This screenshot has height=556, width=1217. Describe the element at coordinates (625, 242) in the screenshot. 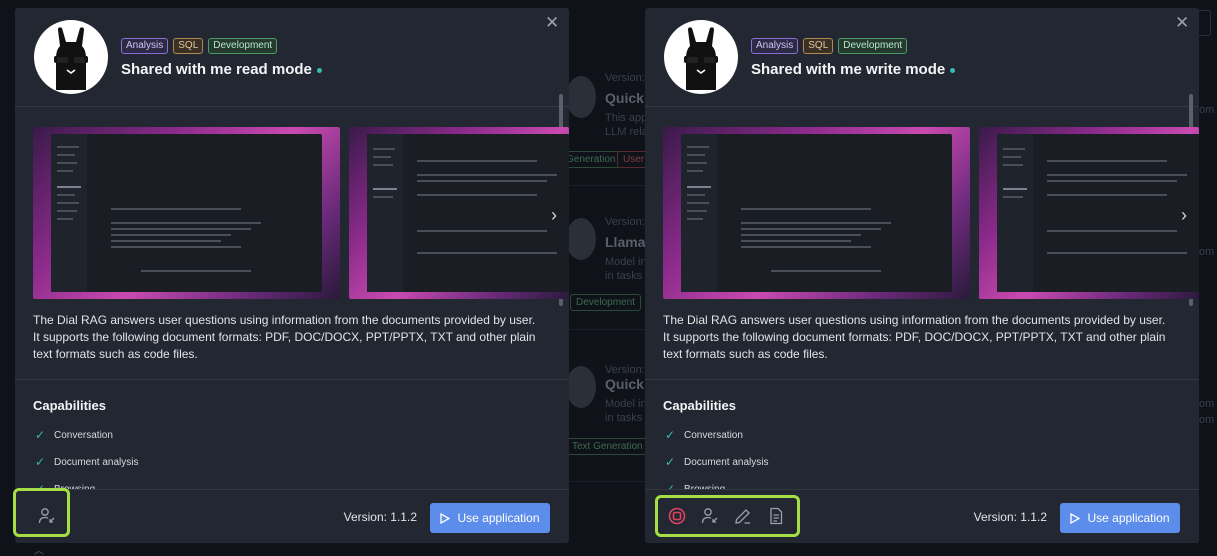

I see `background-card-title: Llama` at that location.